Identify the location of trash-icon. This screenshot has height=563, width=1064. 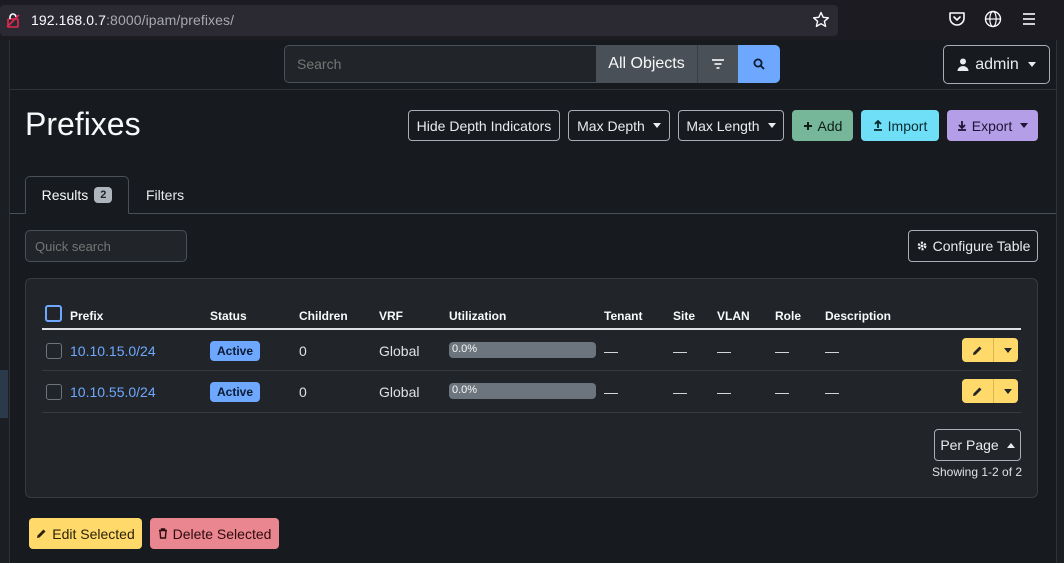
(162, 533).